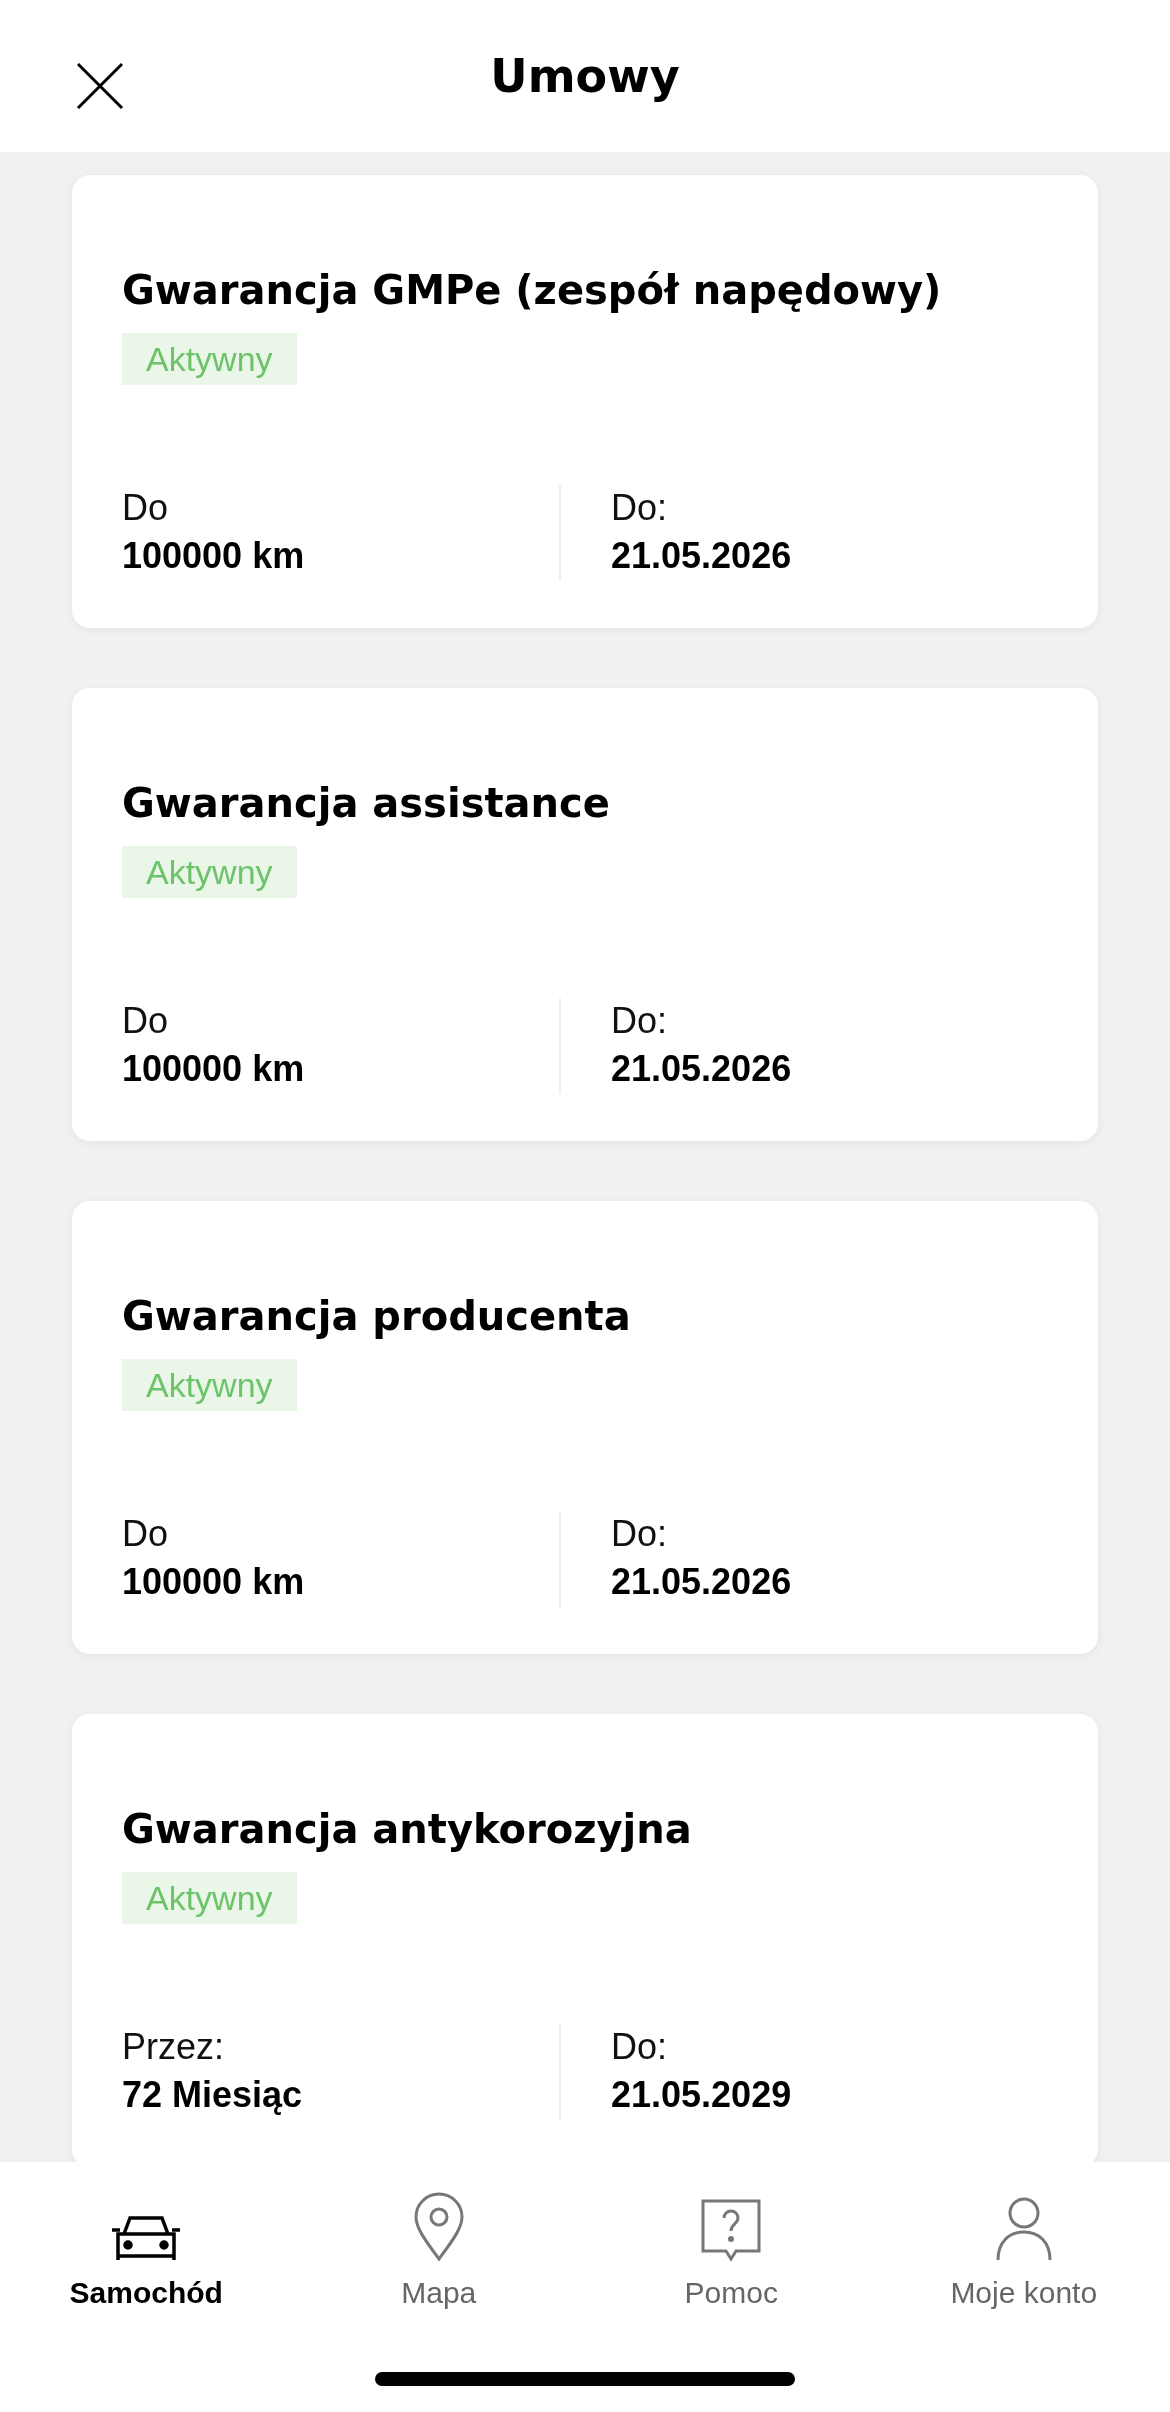 The height and width of the screenshot is (2412, 1170). What do you see at coordinates (366, 803) in the screenshot?
I see `contract-title: Gwarancja assistance` at bounding box center [366, 803].